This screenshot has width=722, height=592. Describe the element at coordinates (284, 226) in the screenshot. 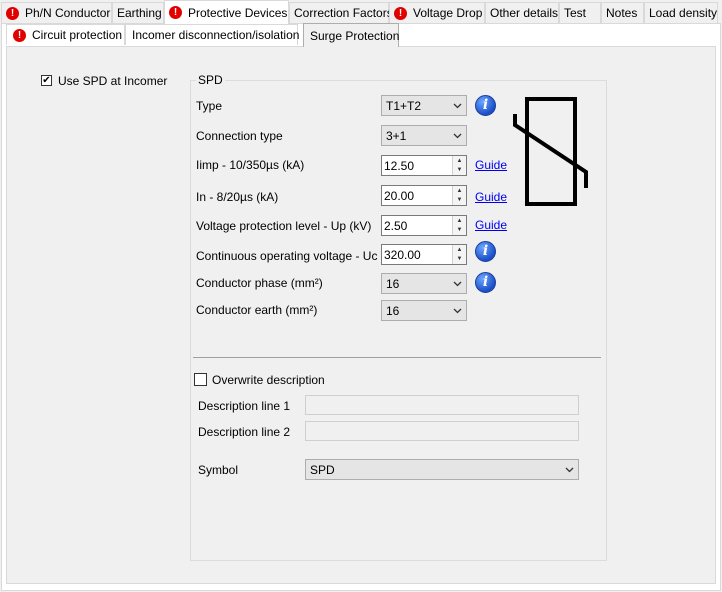

I see `up-label: Voltage protection level - Up (kV)` at that location.